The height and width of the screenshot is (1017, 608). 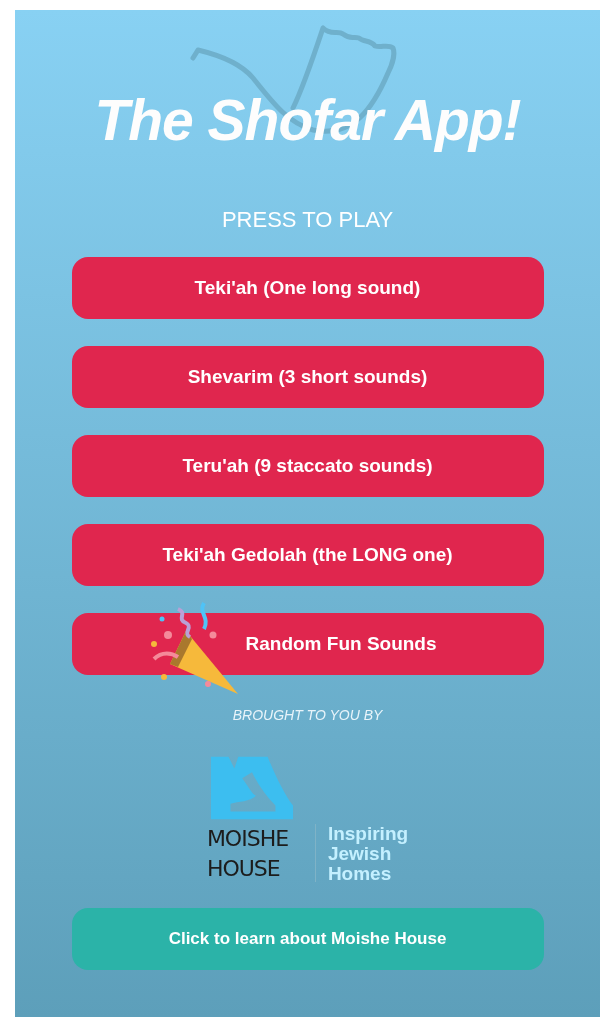 I want to click on sound-button: Shevarim (3 short sounds), so click(x=307, y=377).